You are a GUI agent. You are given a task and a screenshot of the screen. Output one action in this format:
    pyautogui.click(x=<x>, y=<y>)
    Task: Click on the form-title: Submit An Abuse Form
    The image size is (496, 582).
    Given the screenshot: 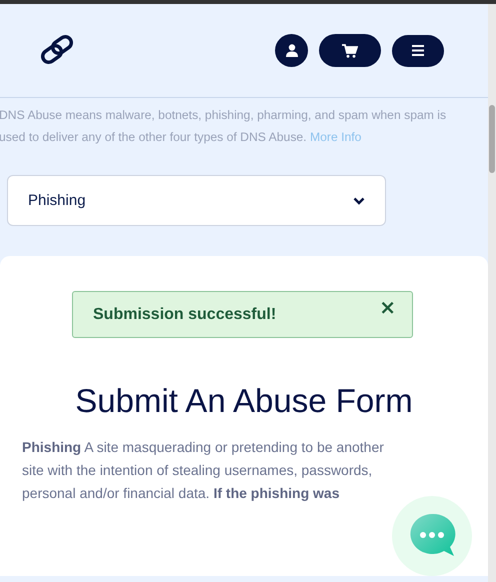 What is the action you would take?
    pyautogui.click(x=244, y=401)
    